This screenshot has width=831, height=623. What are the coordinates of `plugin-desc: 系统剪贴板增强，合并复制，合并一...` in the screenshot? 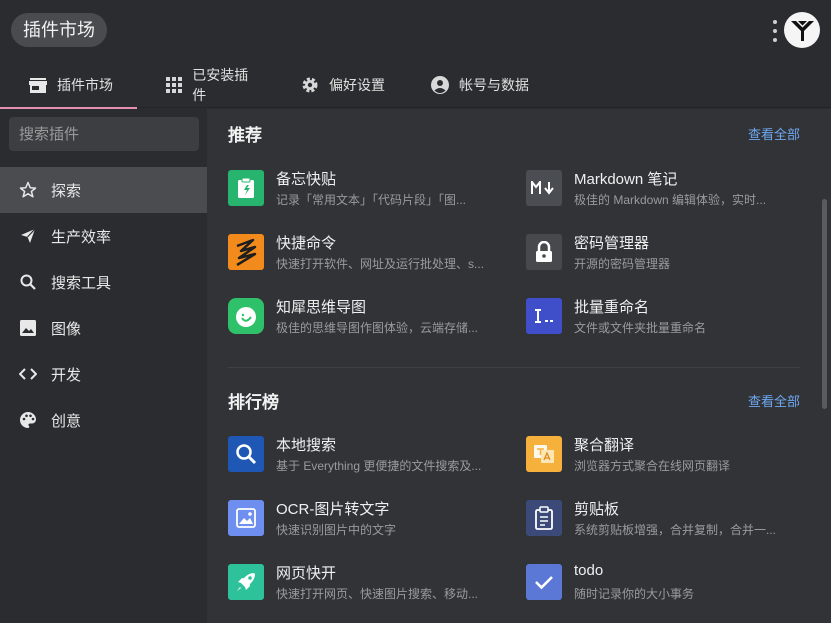 It's located at (675, 530).